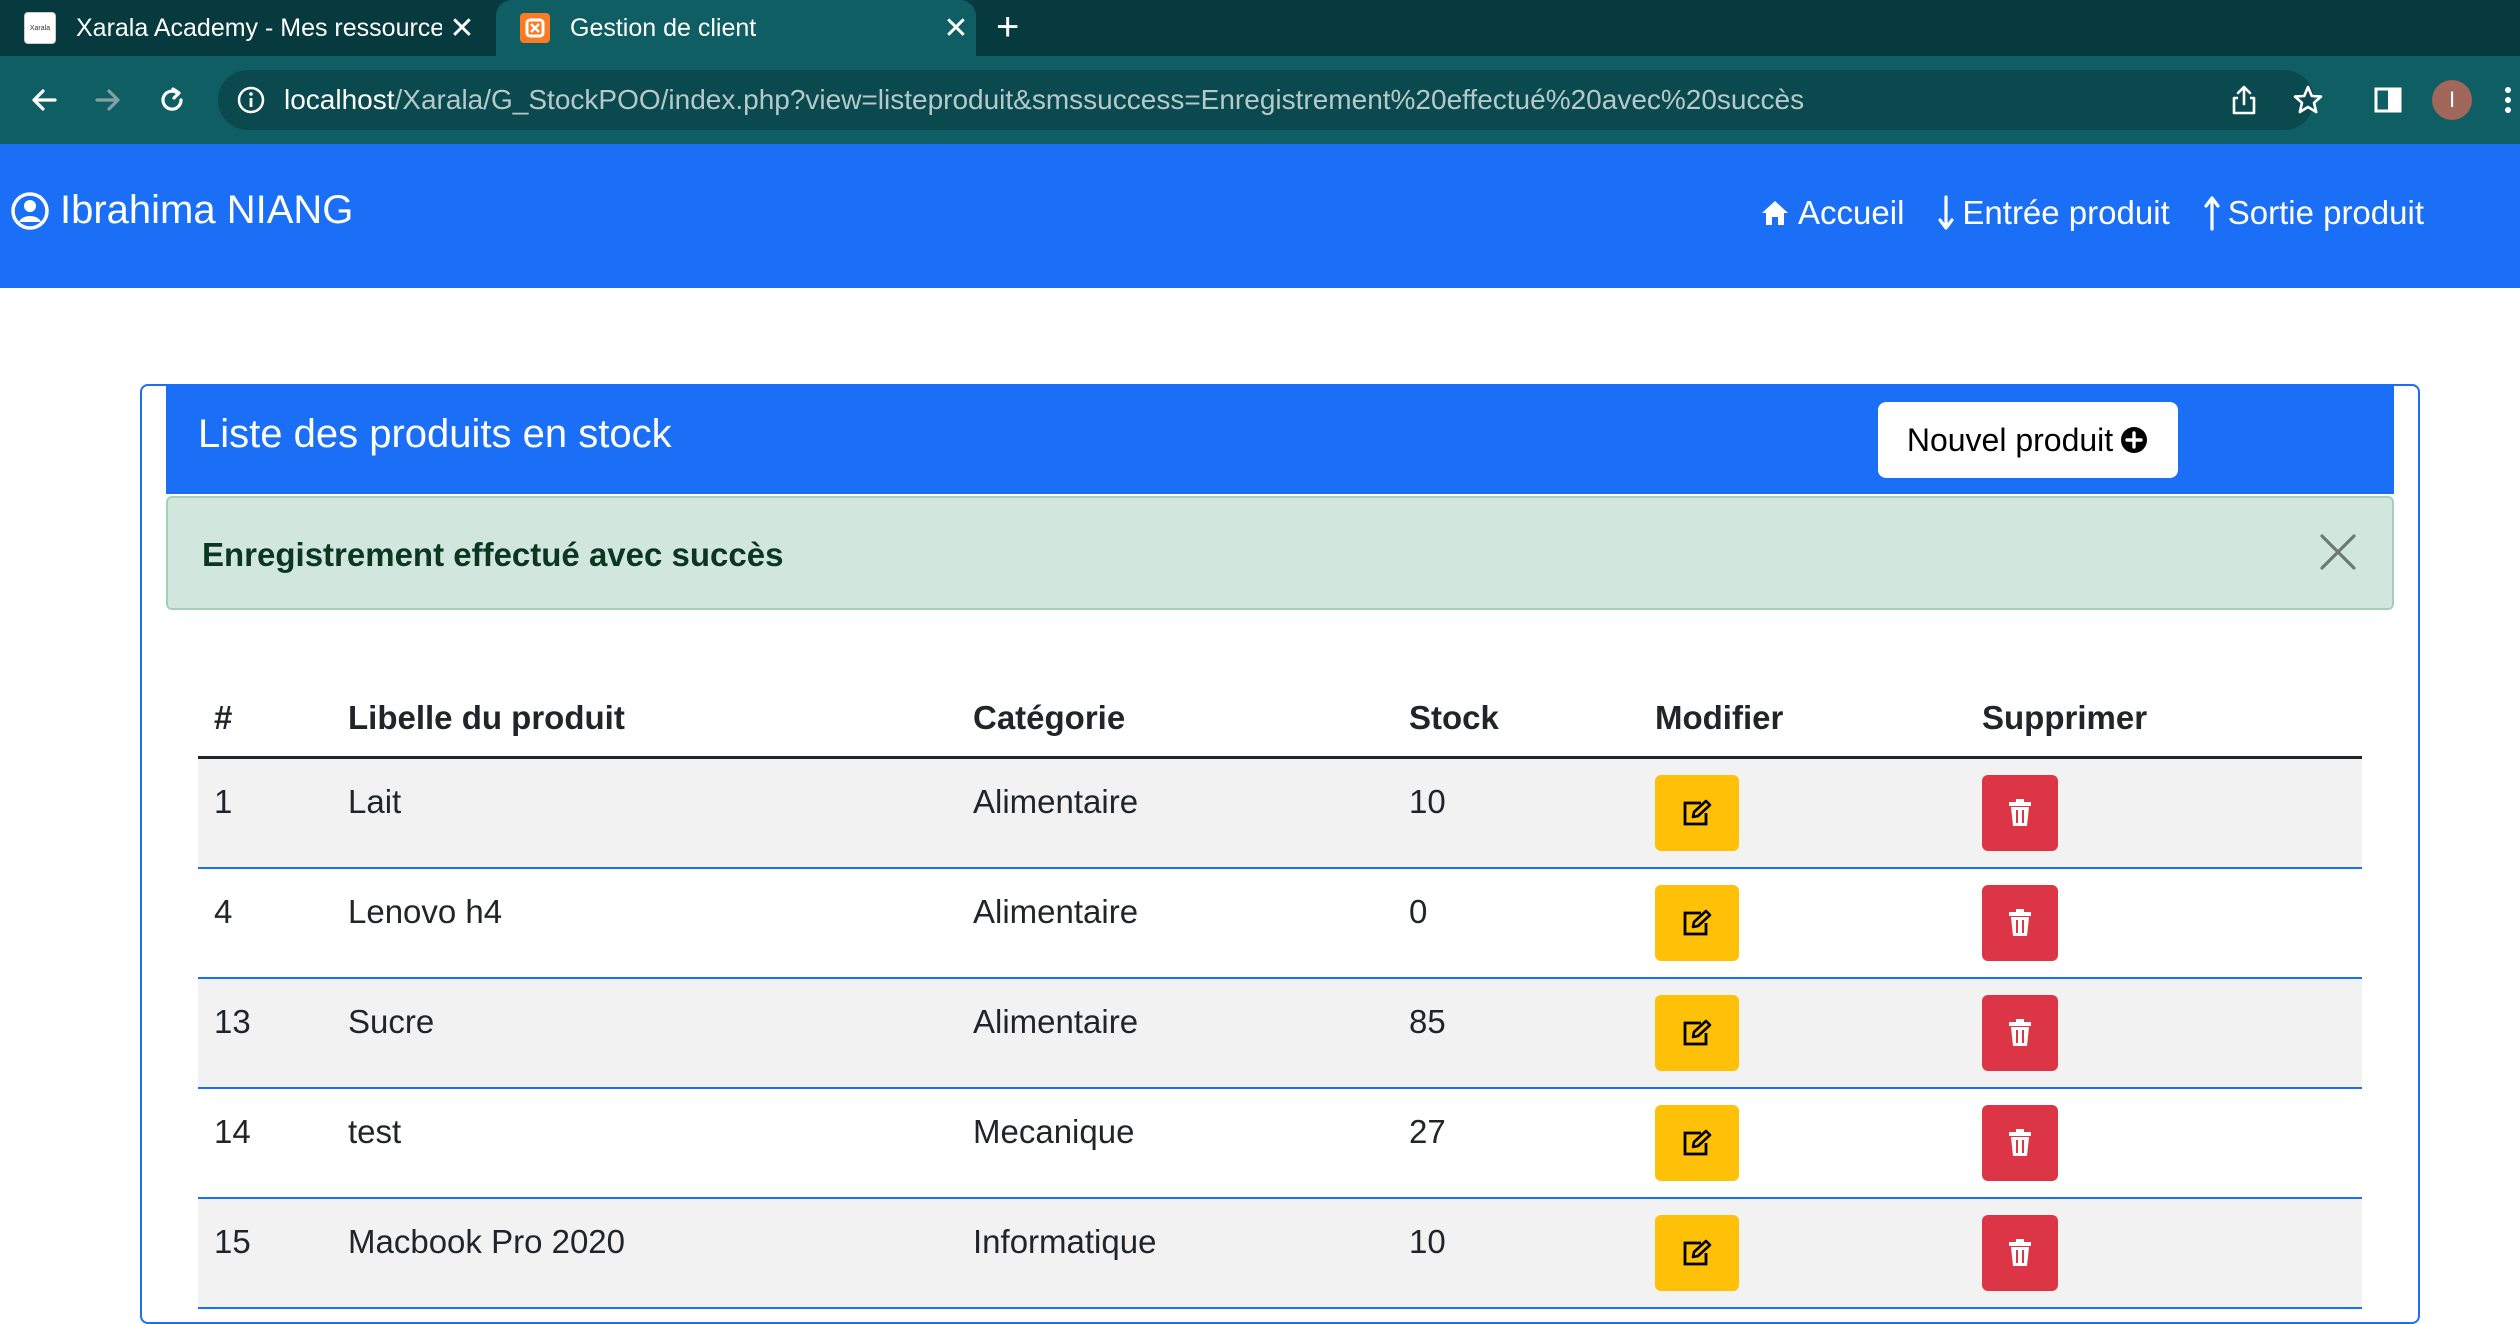 The width and height of the screenshot is (2520, 1324). Describe the element at coordinates (207, 210) in the screenshot. I see `user-name: Ibrahima NIANG` at that location.